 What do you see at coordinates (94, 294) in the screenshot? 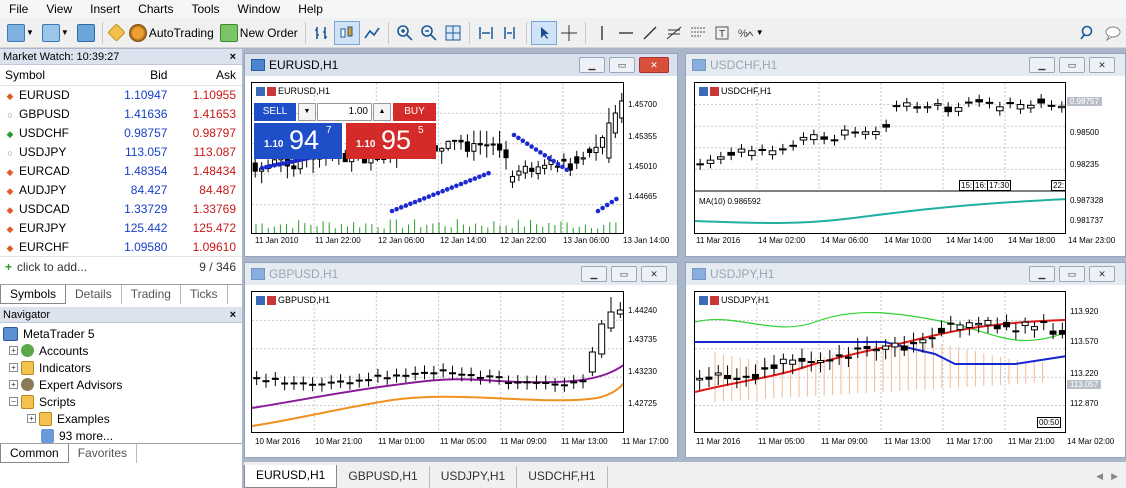
I see `tab-details: Details` at bounding box center [94, 294].